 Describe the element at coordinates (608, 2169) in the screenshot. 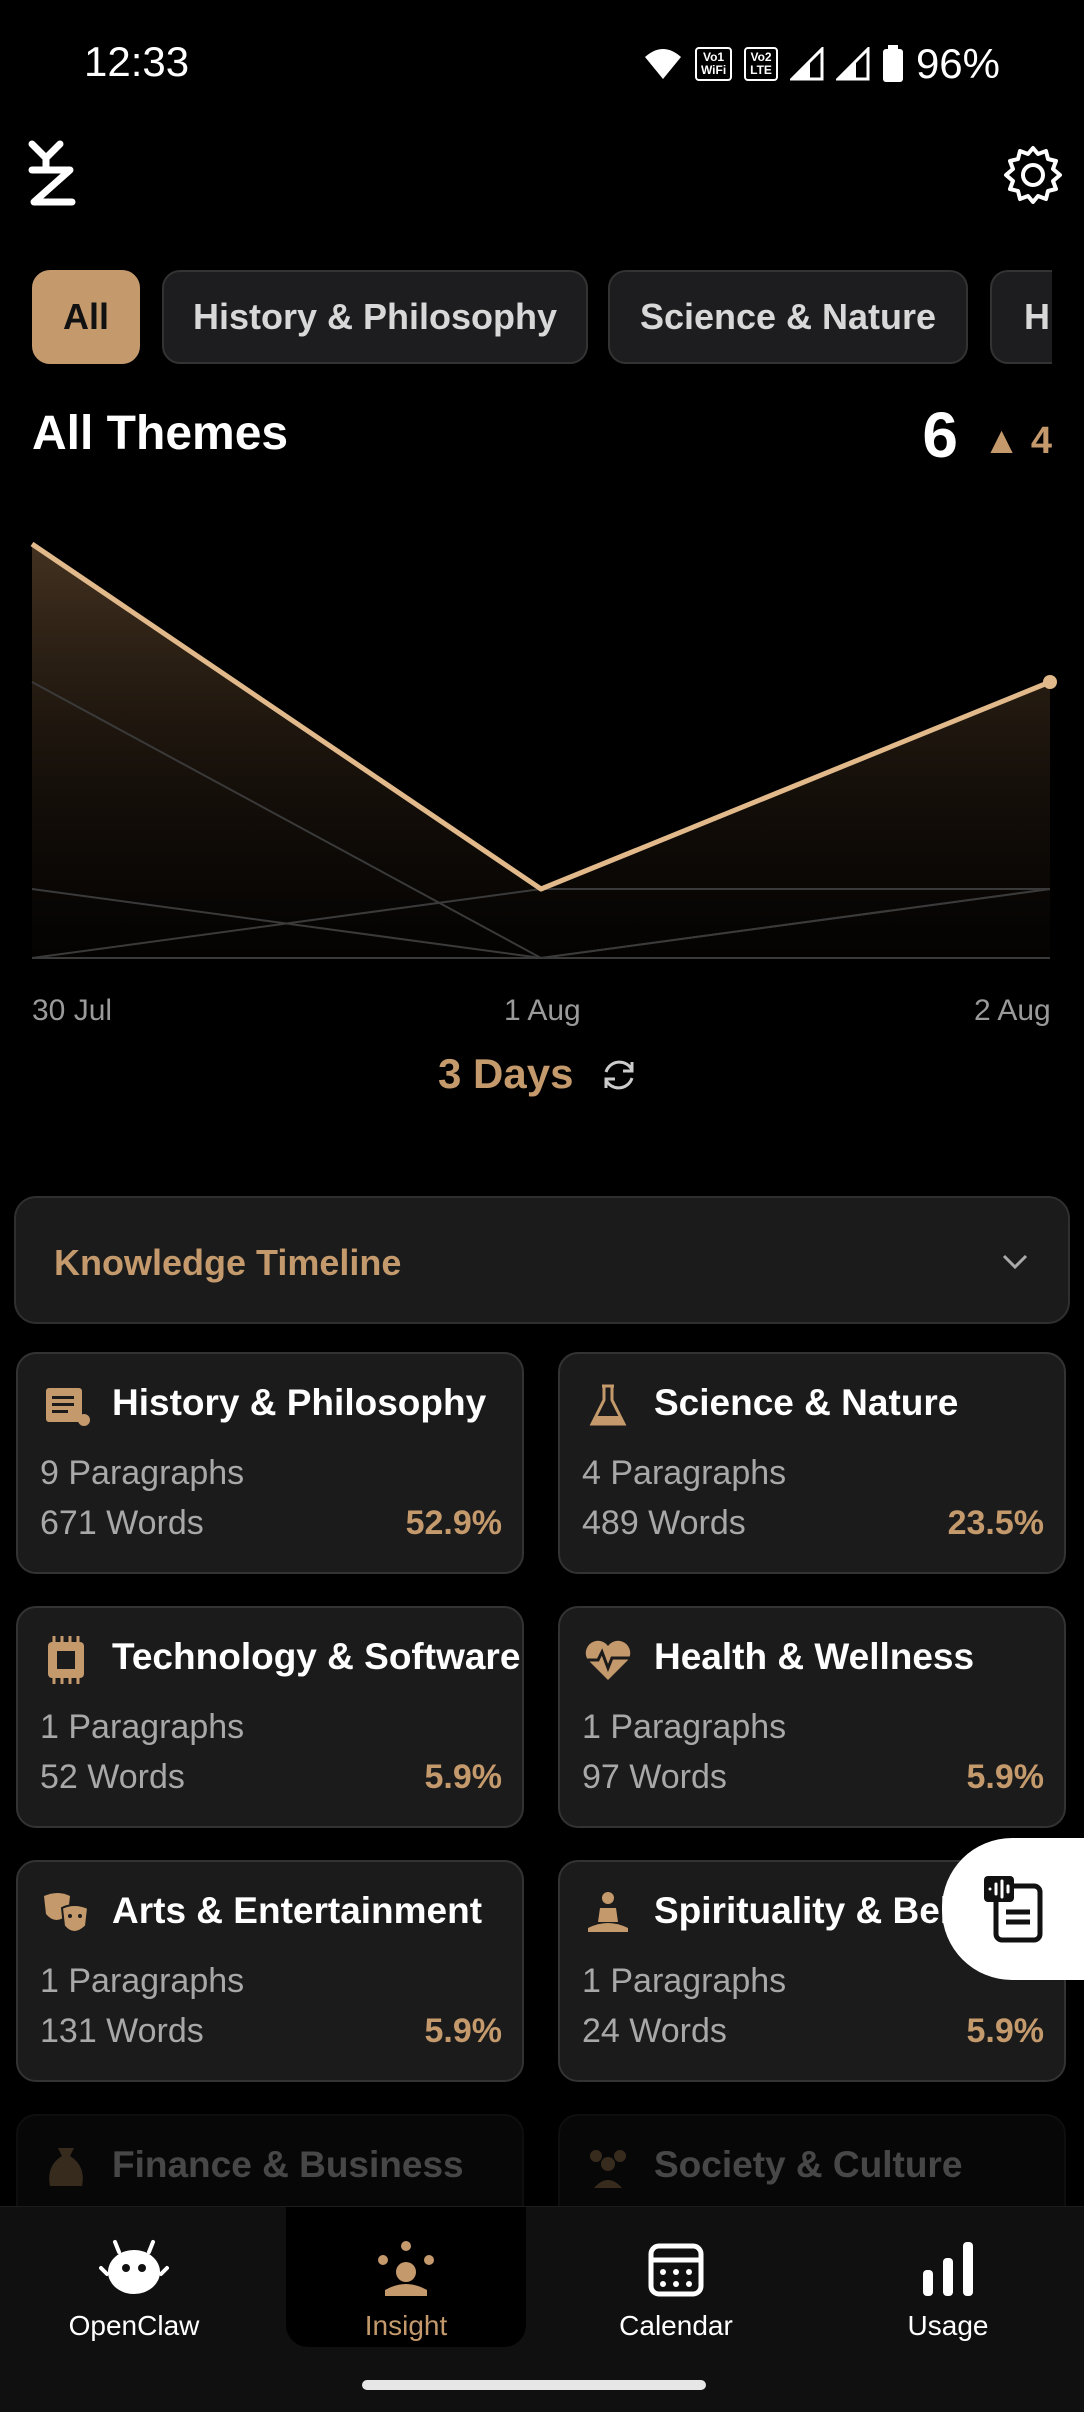

I see `people-icon` at that location.